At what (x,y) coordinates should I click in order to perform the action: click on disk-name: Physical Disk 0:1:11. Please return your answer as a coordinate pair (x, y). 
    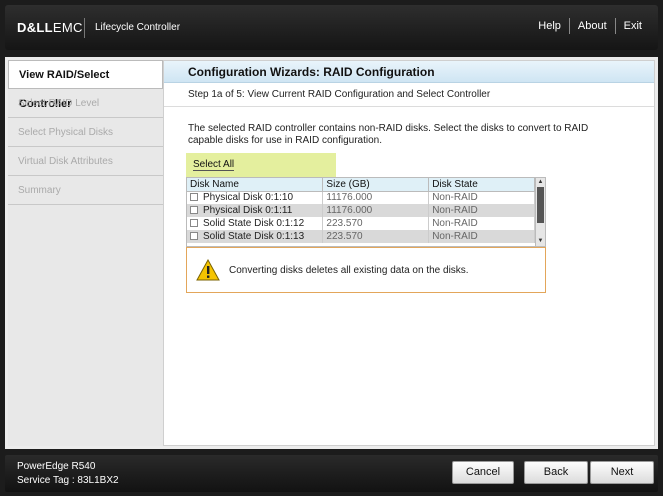
    Looking at the image, I should click on (248, 210).